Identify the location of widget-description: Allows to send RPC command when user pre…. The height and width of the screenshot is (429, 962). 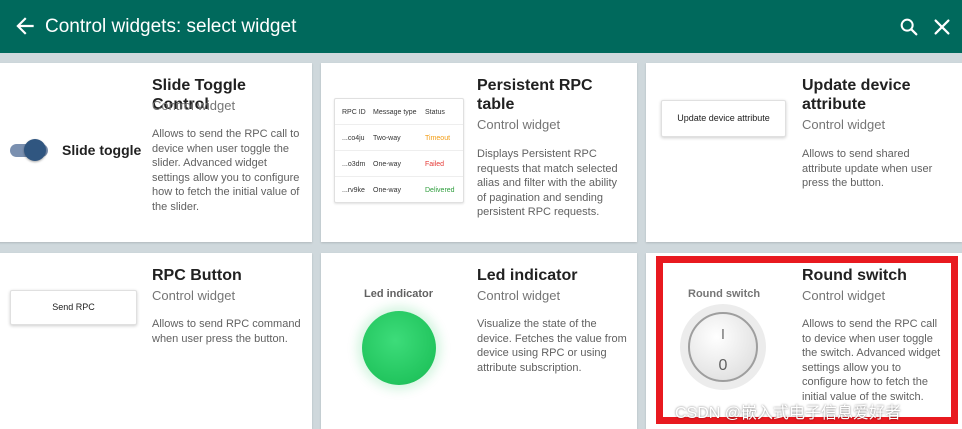
(226, 331).